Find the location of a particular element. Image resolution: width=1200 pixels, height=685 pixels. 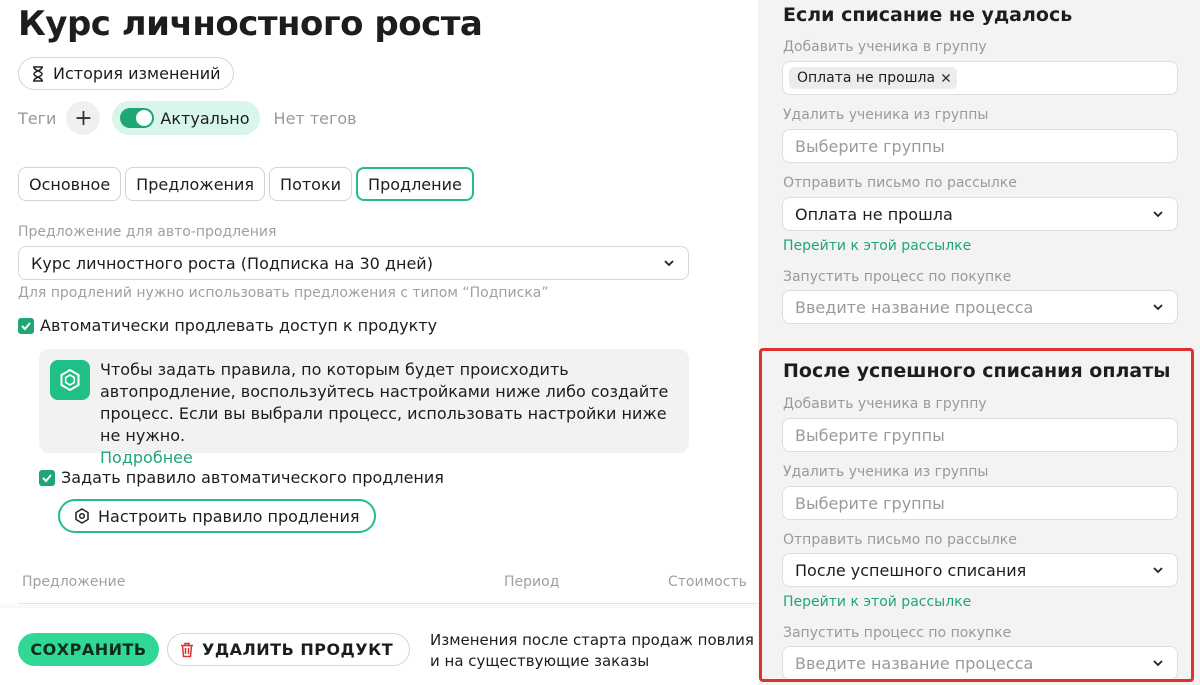

fail-mail-value: Оплата не прошла is located at coordinates (874, 214).